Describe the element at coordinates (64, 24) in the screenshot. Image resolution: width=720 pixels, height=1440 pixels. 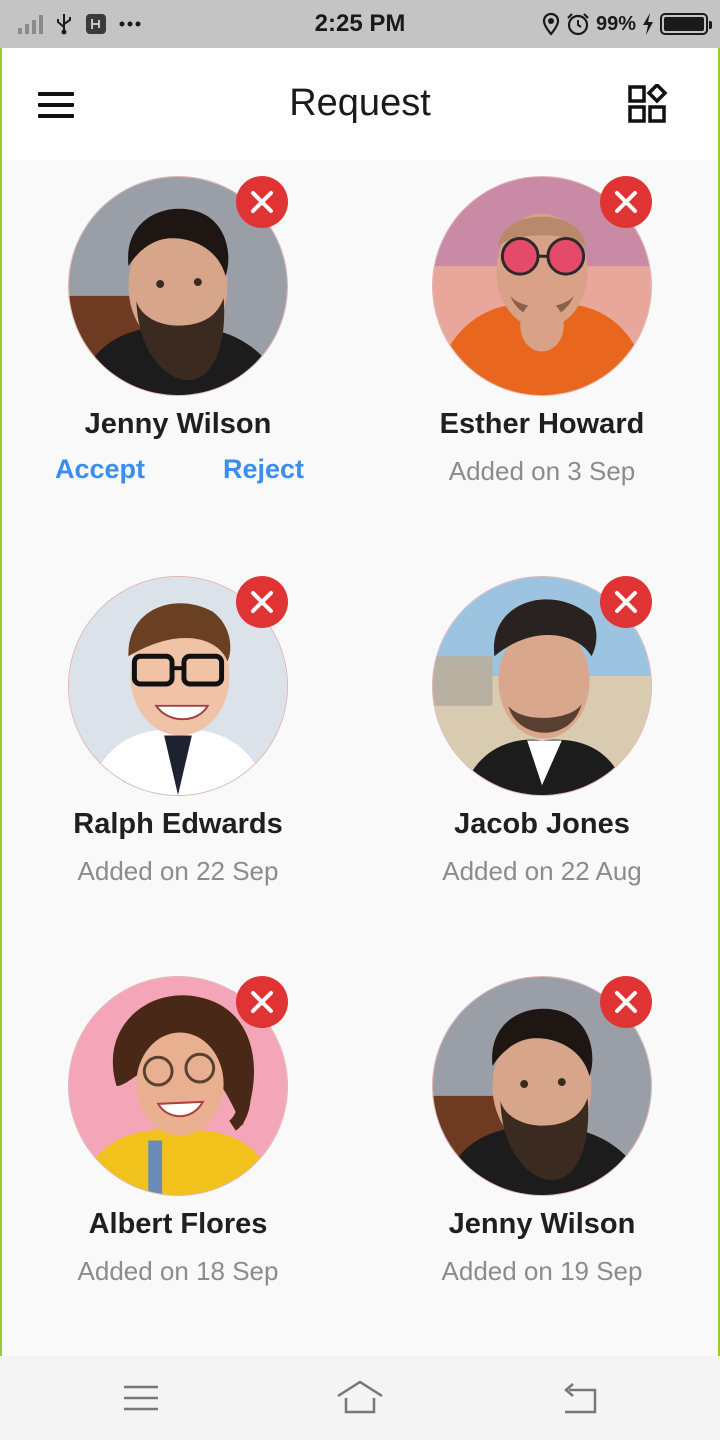
I see `usb-icon` at that location.